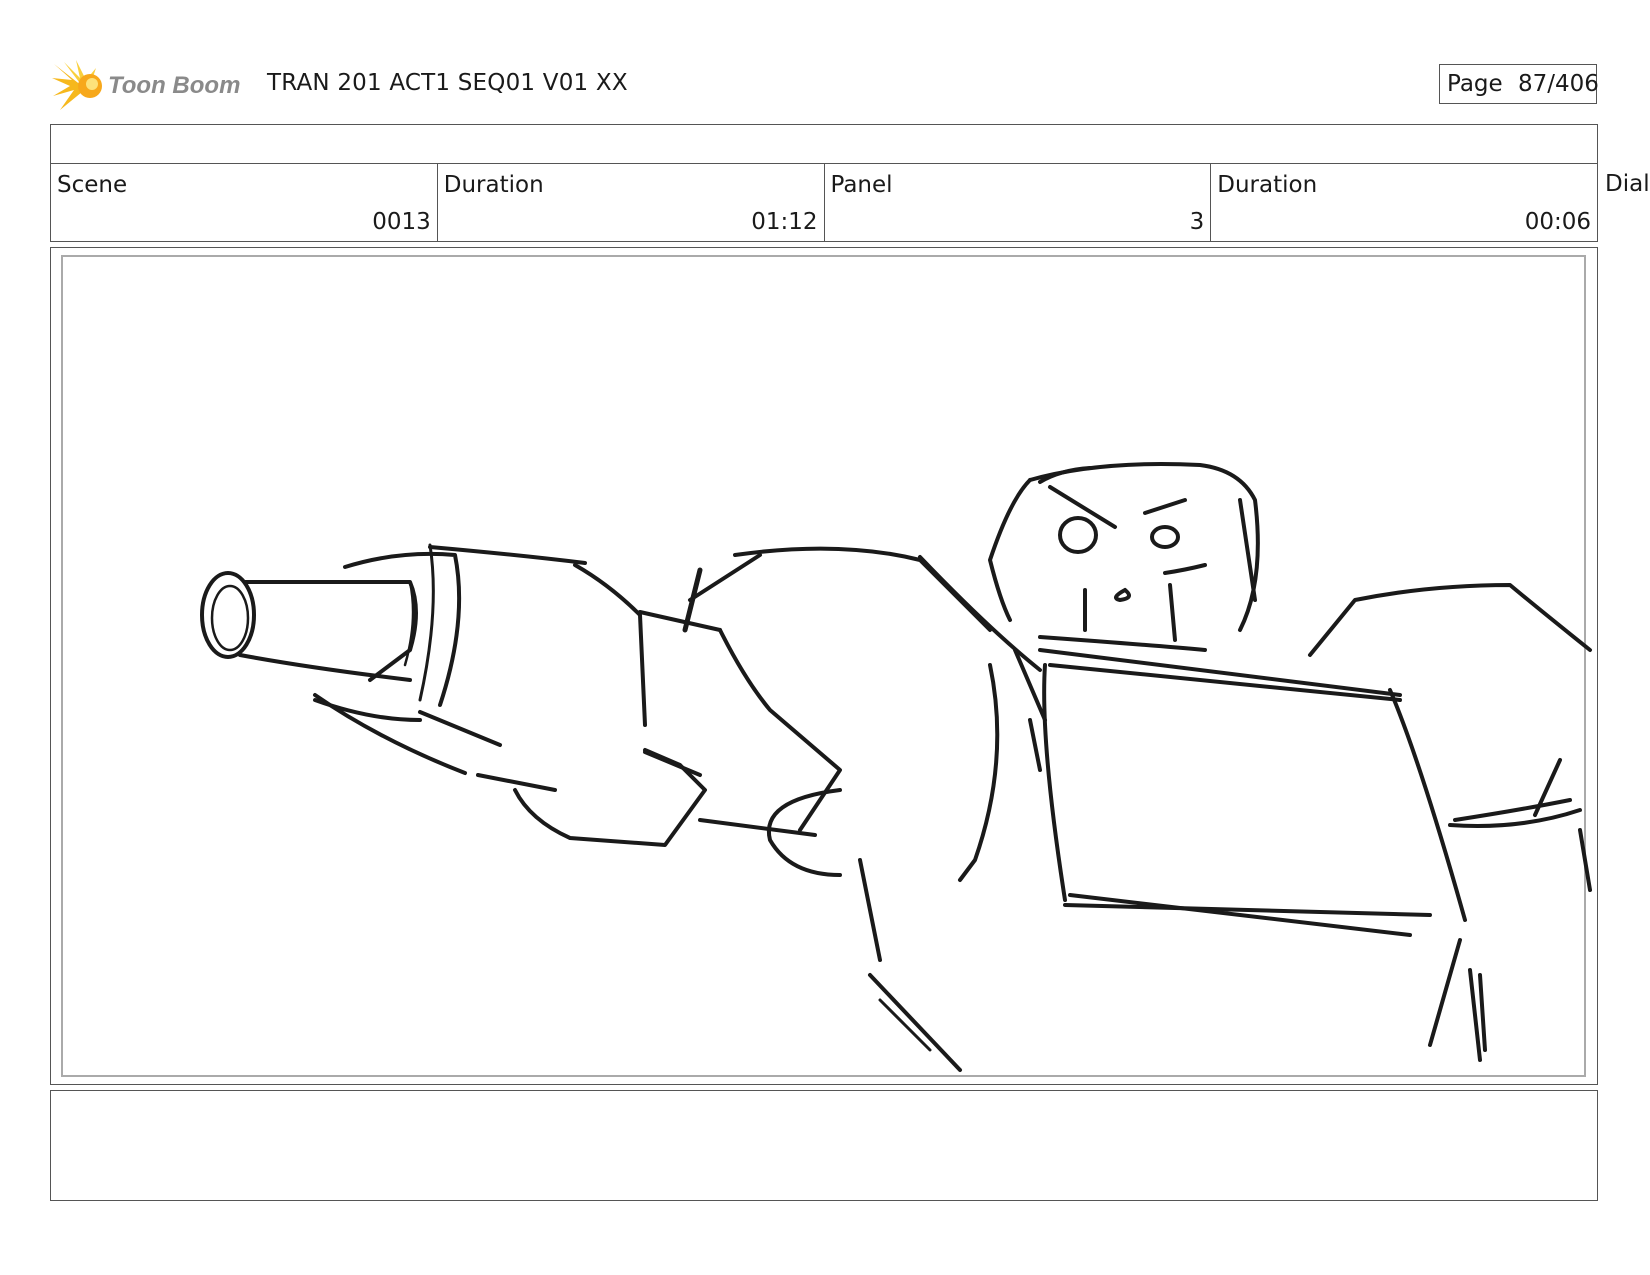  I want to click on scene-duration-label: Duration, so click(493, 185).